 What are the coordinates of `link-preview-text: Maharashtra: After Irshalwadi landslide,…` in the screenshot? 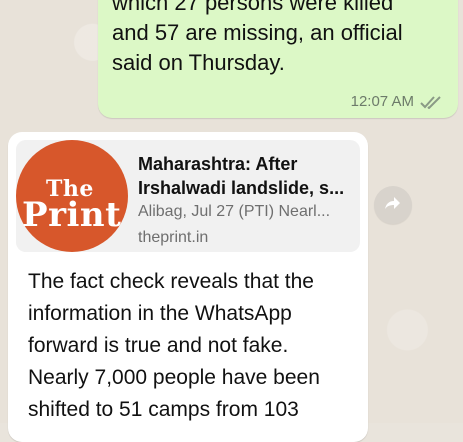 It's located at (245, 200).